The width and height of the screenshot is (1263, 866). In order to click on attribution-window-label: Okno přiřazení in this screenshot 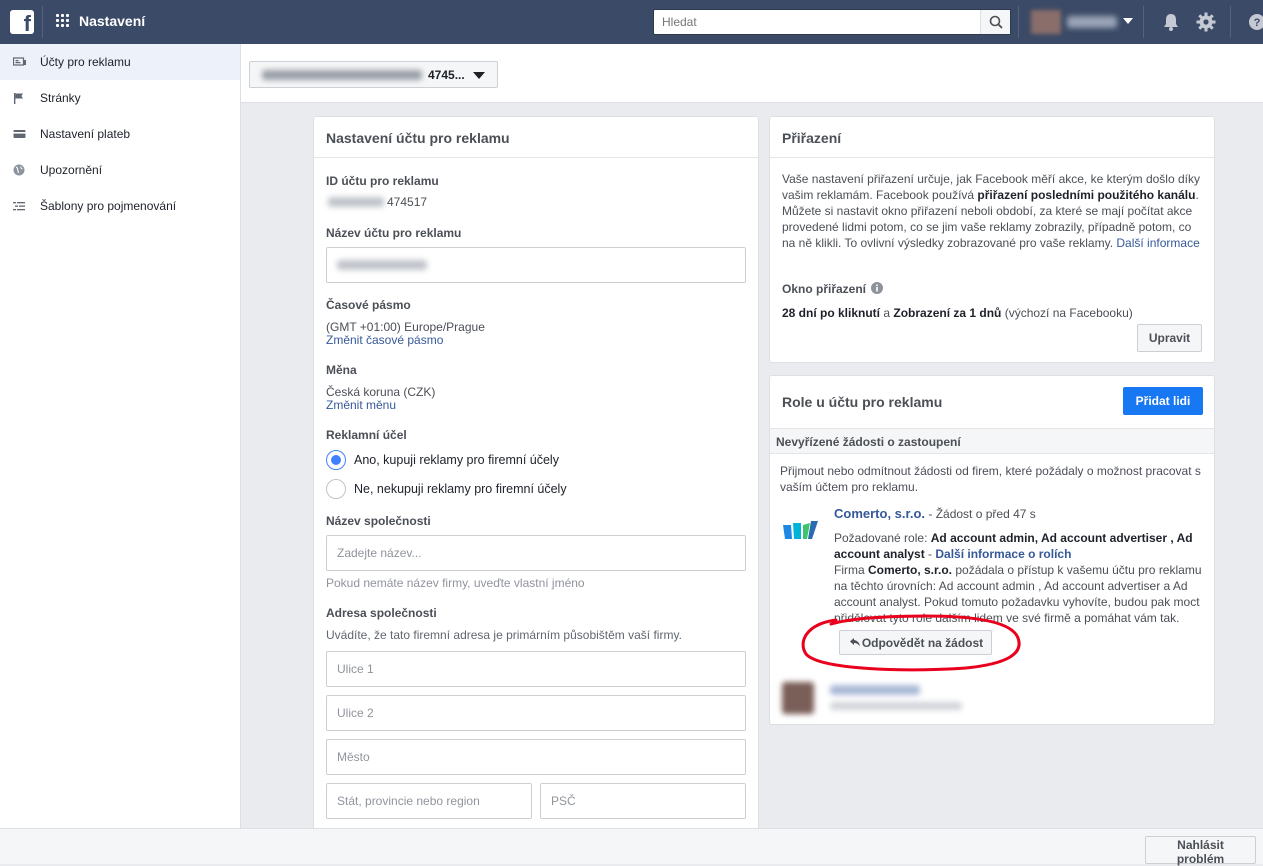, I will do `click(824, 289)`.